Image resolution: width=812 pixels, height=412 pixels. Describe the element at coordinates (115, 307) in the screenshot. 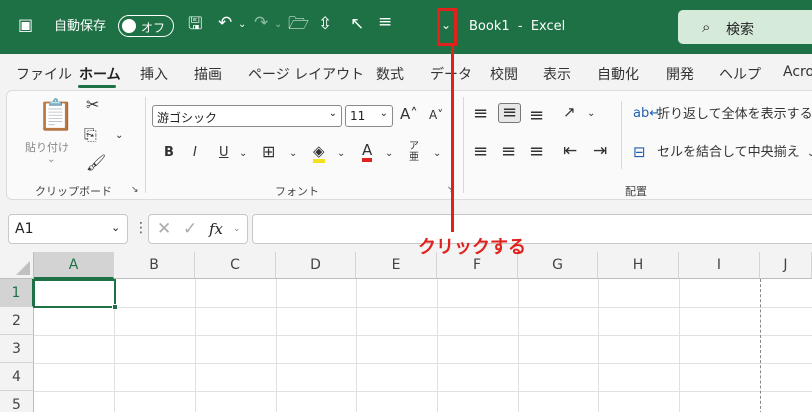

I see `fill-handle` at that location.